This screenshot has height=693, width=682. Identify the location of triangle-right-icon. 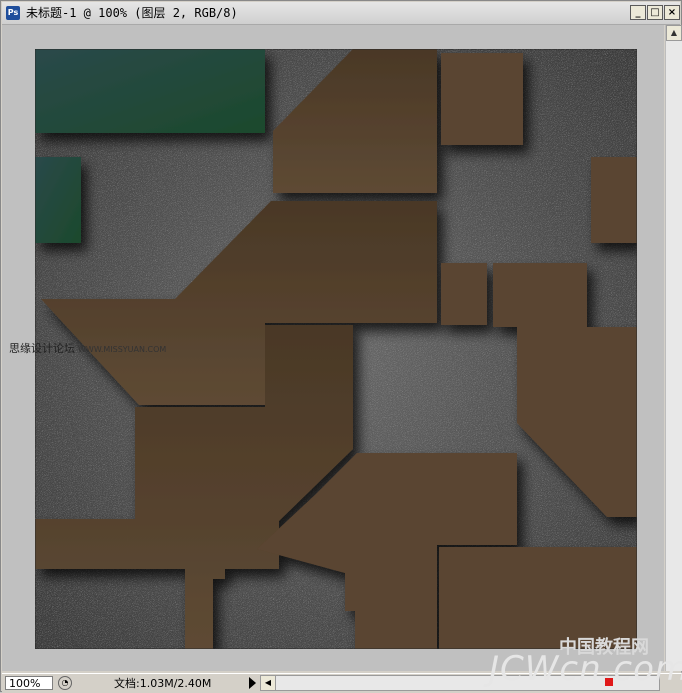
(252, 683).